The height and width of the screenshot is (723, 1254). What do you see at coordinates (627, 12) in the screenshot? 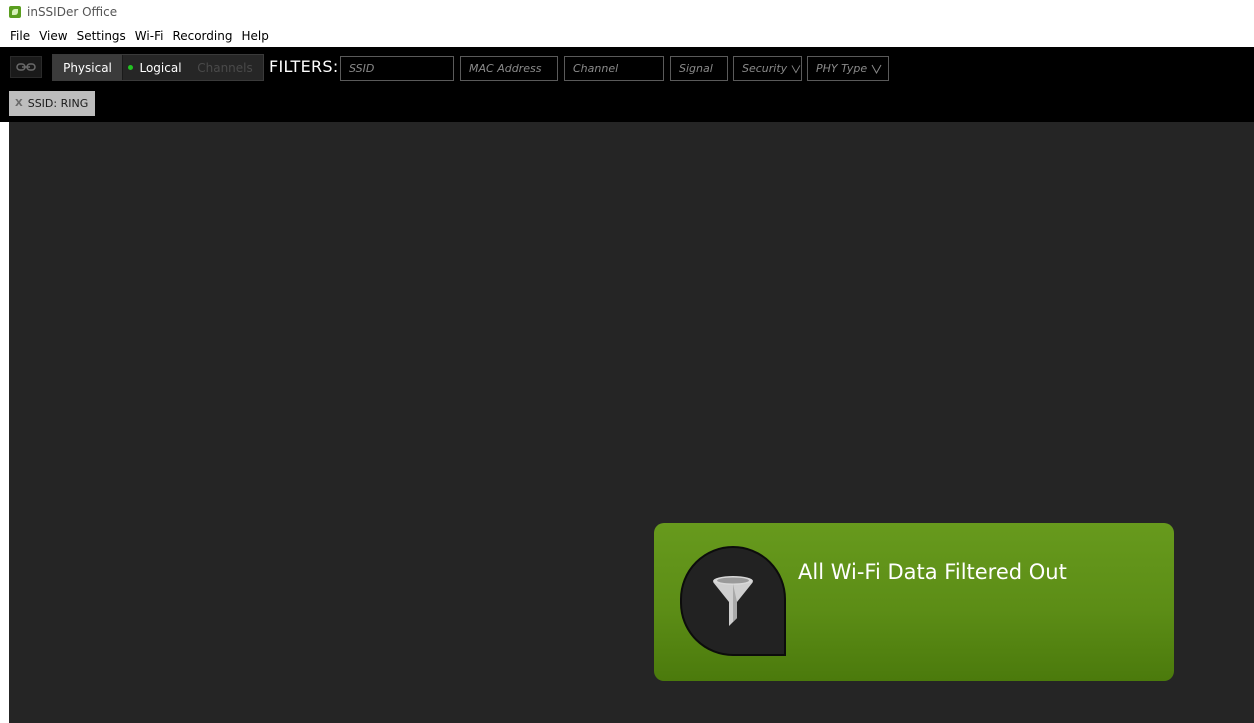
I see `title-bar: inSSIDer Office` at bounding box center [627, 12].